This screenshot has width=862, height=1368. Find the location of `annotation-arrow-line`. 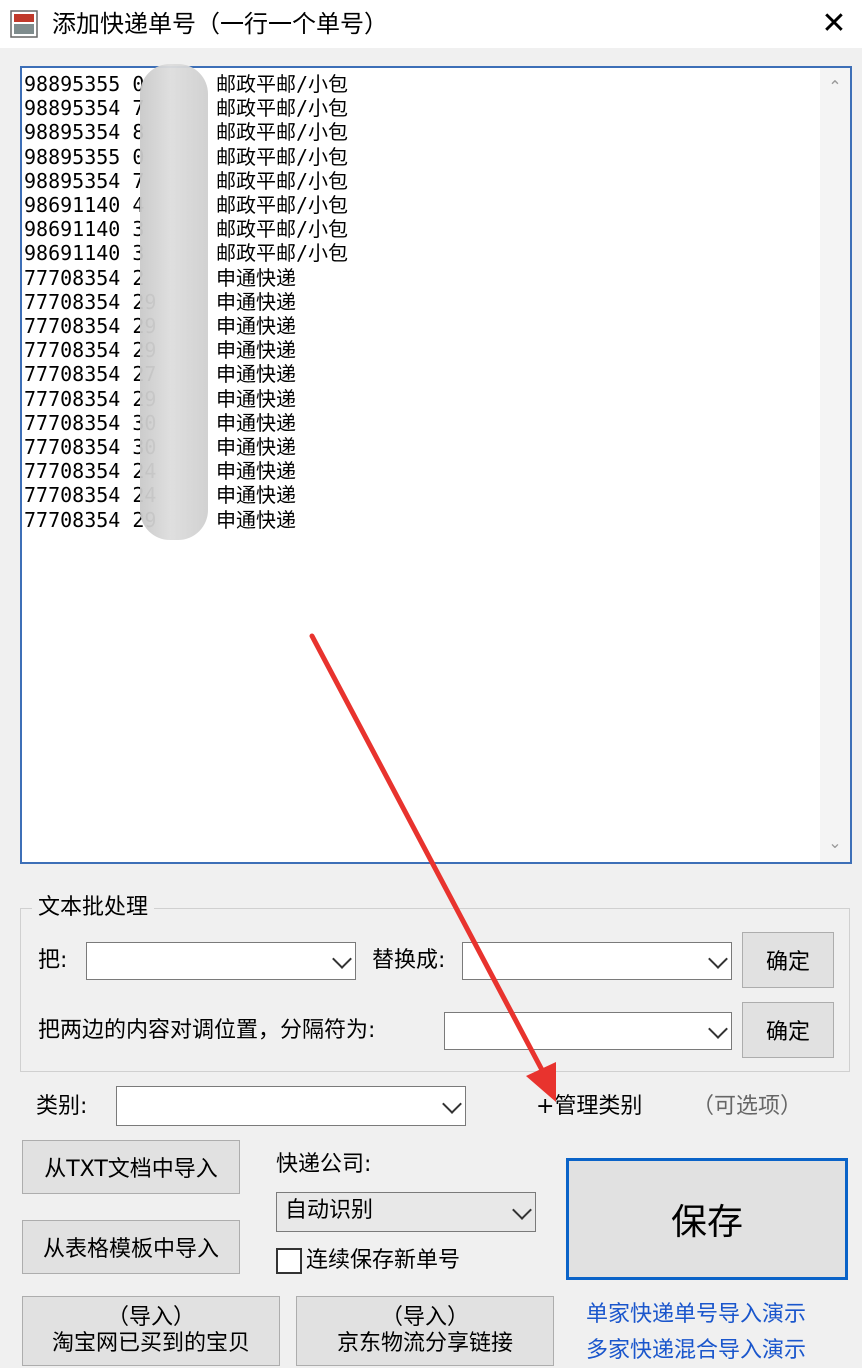

annotation-arrow-line is located at coordinates (427, 853).